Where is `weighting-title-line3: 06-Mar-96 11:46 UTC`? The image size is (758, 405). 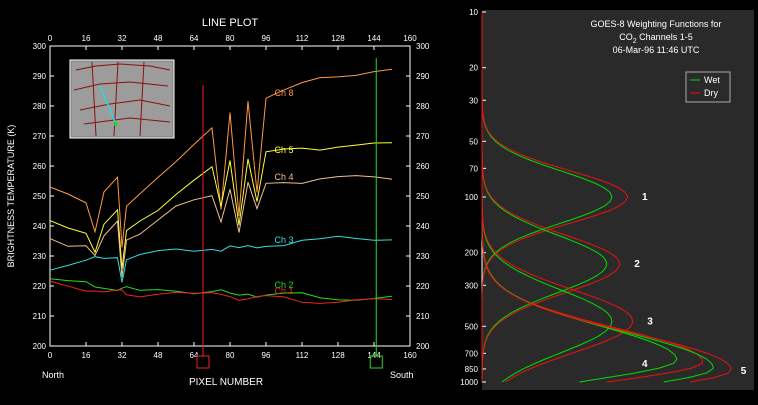 weighting-title-line3: 06-Mar-96 11:46 UTC is located at coordinates (656, 50).